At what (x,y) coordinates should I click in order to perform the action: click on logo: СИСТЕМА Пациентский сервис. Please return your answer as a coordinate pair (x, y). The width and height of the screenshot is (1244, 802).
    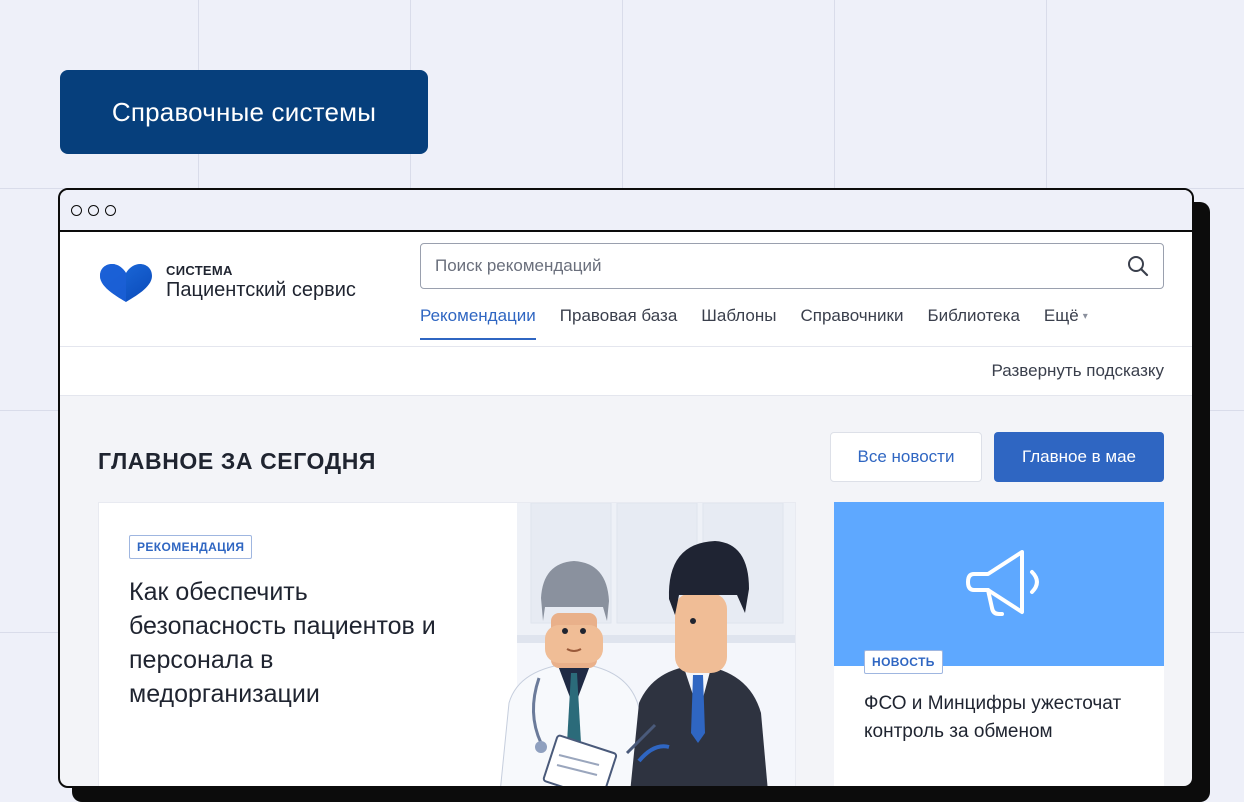
    Looking at the image, I should click on (227, 283).